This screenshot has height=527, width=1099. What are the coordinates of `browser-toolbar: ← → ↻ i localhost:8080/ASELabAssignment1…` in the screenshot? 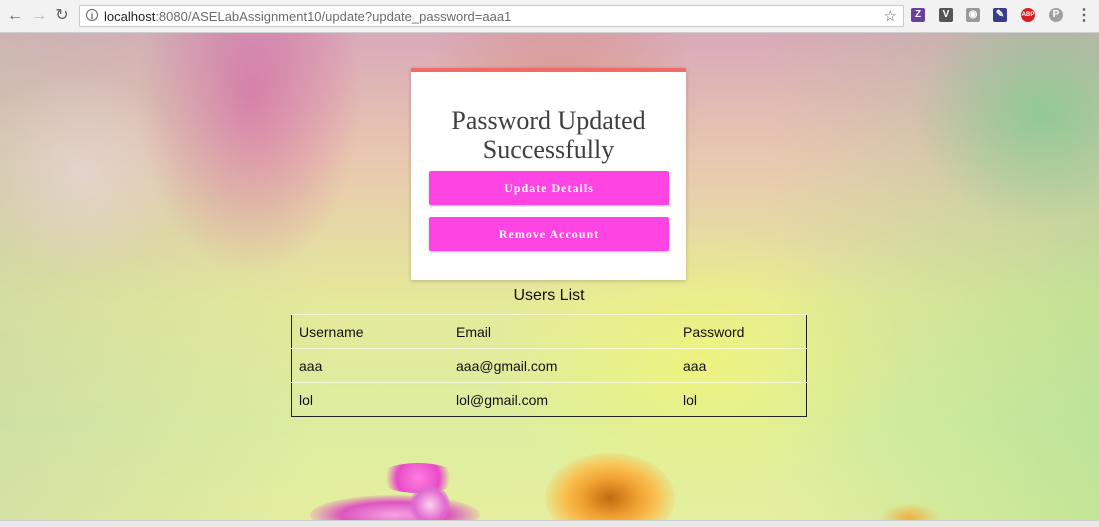 It's located at (549, 16).